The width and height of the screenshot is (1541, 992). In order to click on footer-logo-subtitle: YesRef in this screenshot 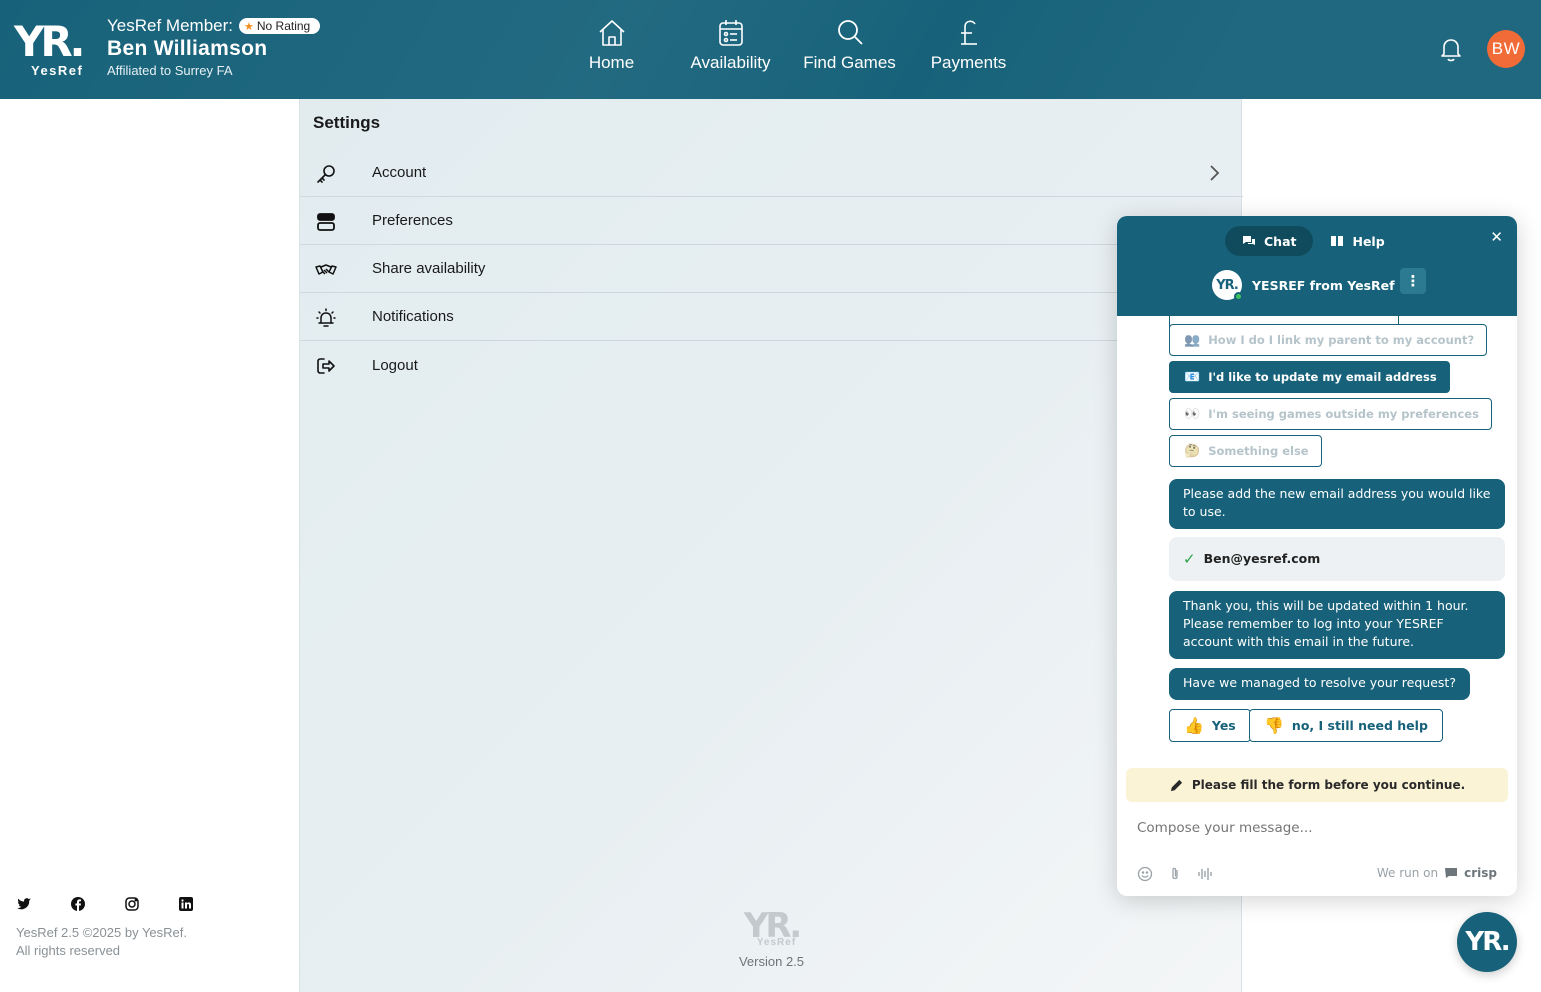, I will do `click(776, 942)`.